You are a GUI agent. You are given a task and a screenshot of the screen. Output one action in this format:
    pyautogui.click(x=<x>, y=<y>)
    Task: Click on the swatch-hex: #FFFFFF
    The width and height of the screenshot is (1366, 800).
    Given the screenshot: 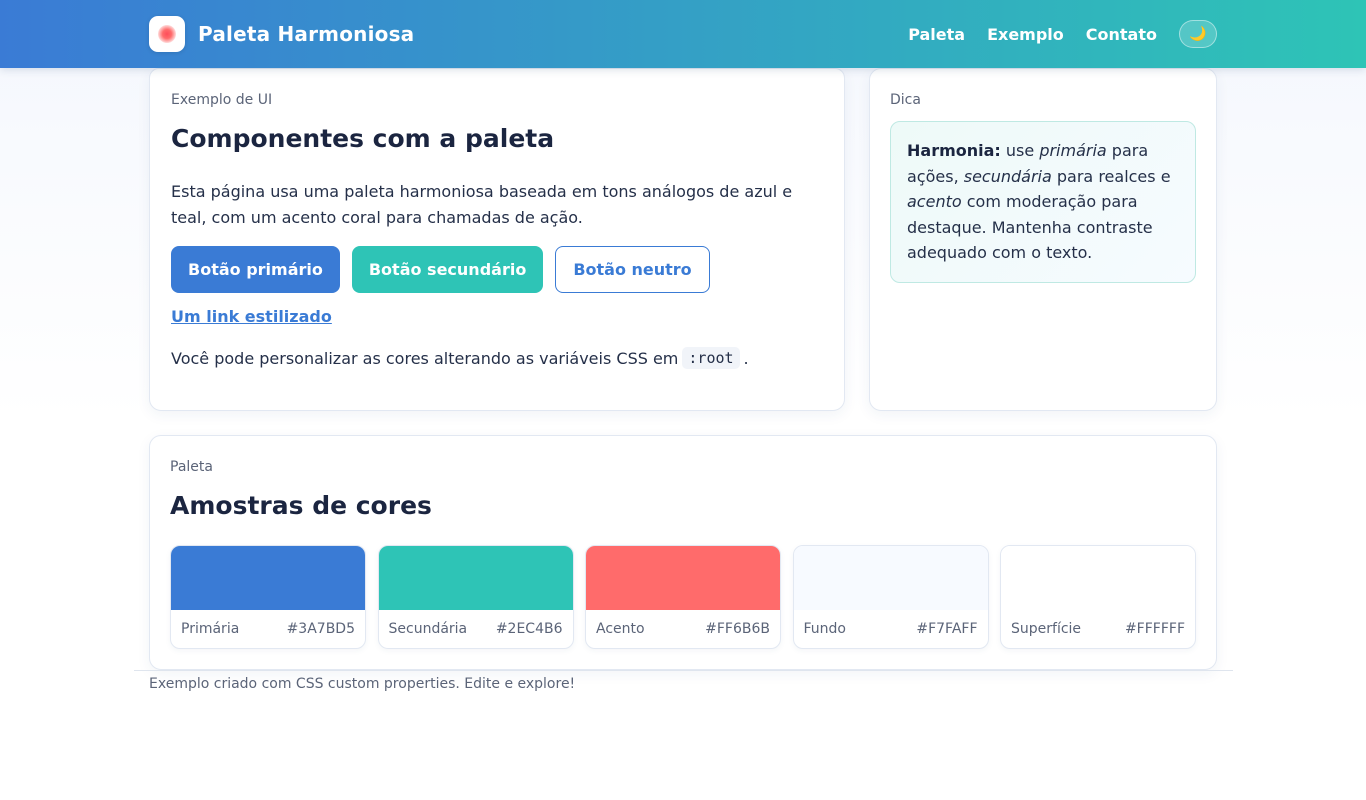 What is the action you would take?
    pyautogui.click(x=1154, y=629)
    